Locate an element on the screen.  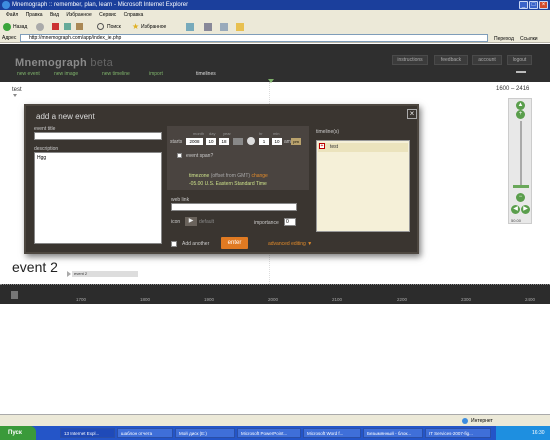
stop-icon is located at coordinates (55, 26).